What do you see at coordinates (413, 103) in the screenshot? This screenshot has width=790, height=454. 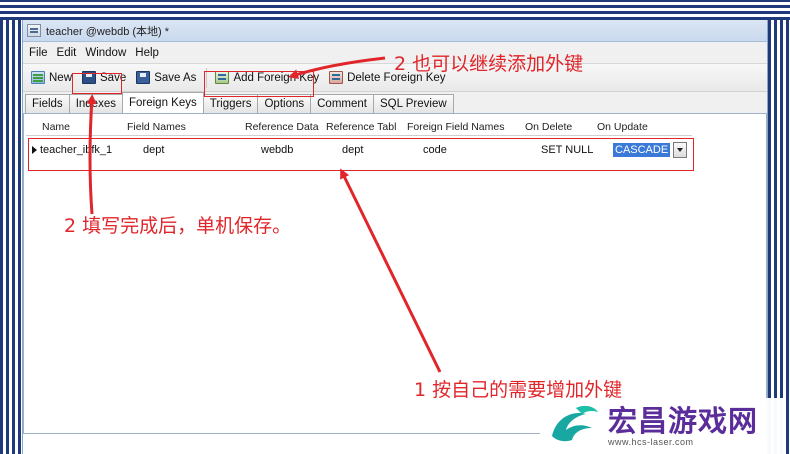 I see `tab-sql-preview: SQL Preview` at bounding box center [413, 103].